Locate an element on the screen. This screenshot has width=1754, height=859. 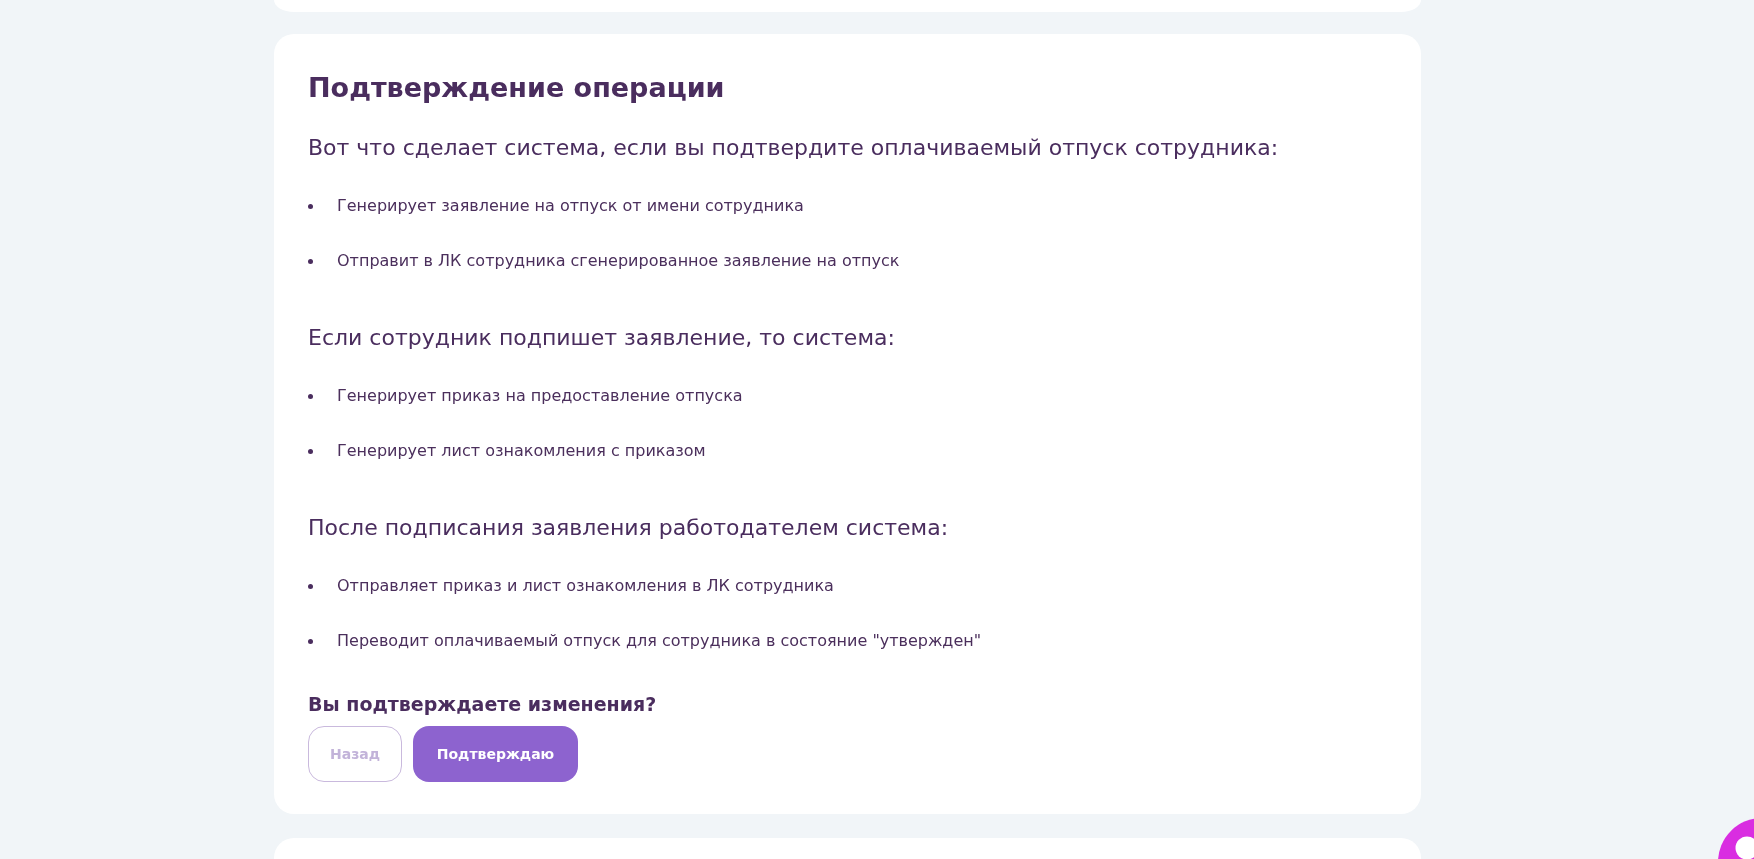
list-item-text: Генерирует лист ознакомления с приказом is located at coordinates (521, 451).